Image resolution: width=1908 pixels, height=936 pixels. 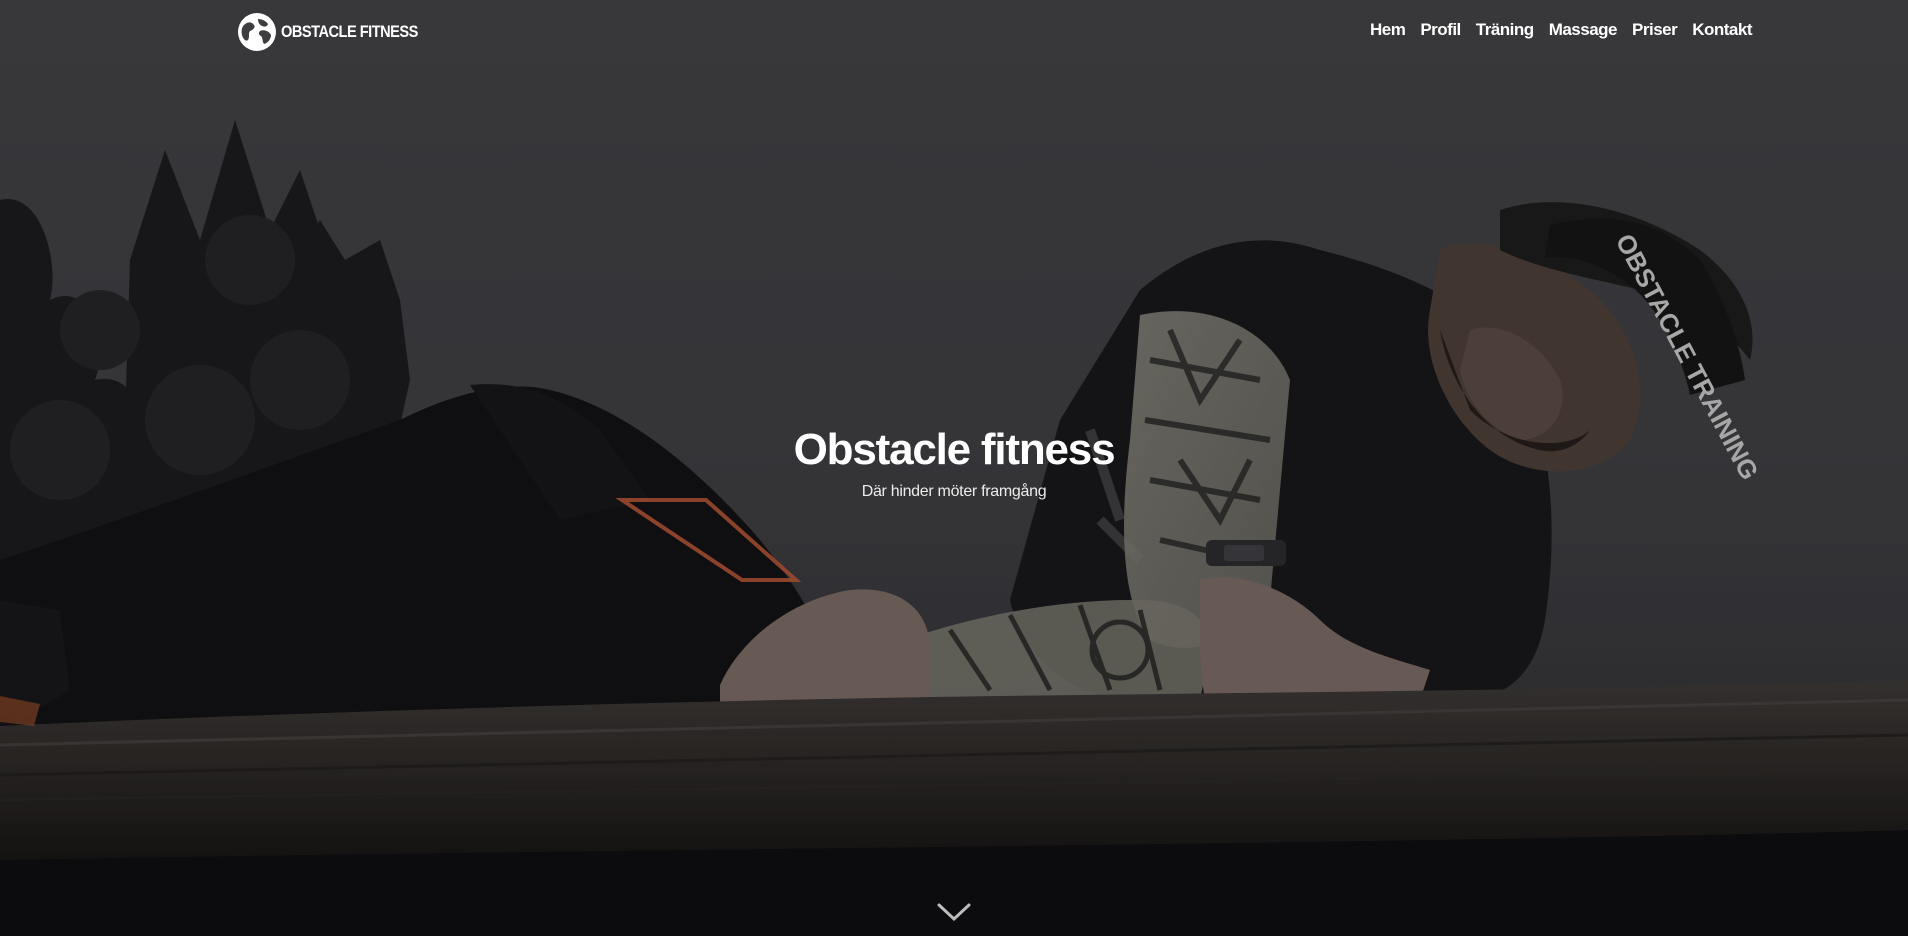 I want to click on nav-link-hem: Hem, so click(x=1388, y=30).